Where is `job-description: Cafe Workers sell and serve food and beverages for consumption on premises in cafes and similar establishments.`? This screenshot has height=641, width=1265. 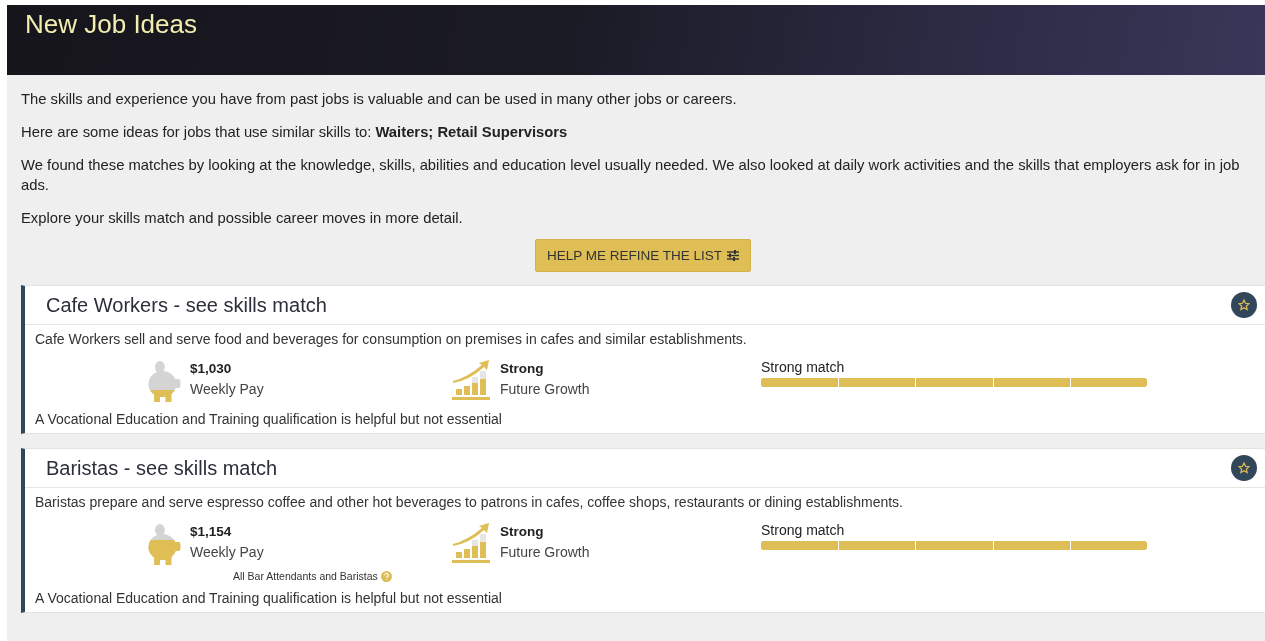 job-description: Cafe Workers sell and serve food and beverages for consumption on premises in cafes and similar establishments. is located at coordinates (391, 339).